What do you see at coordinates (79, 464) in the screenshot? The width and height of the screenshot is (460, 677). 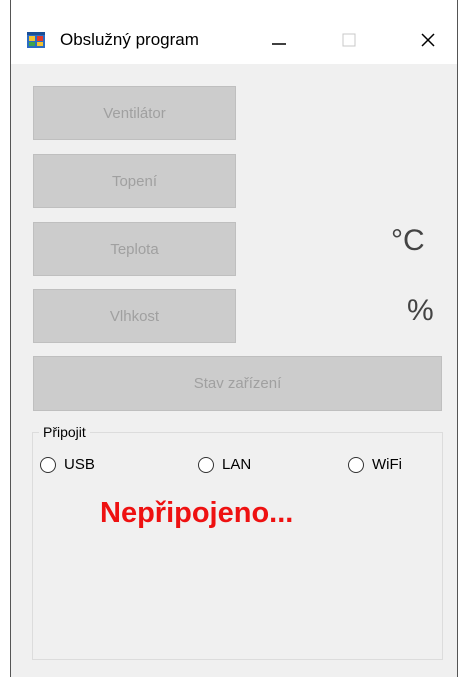 I see `radio-label-usb: USB` at bounding box center [79, 464].